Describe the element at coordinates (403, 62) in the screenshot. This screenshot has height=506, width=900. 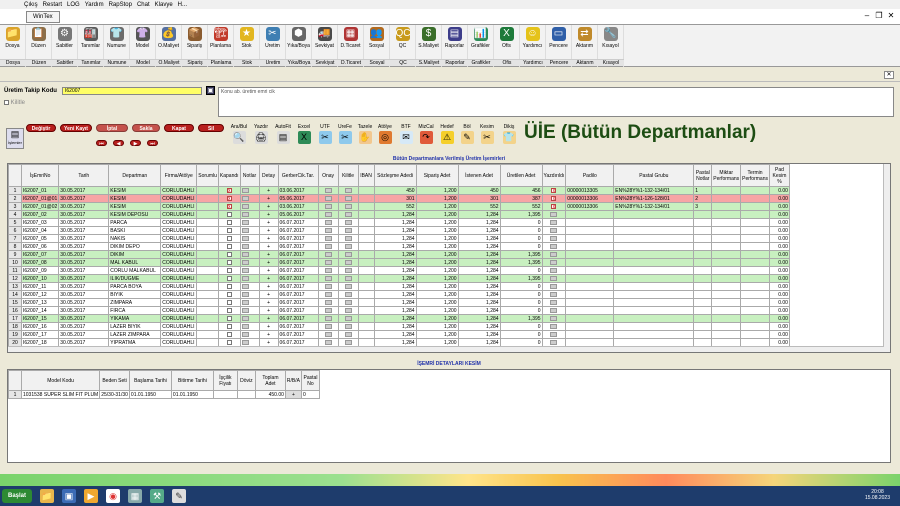
I see `toolbar-dropdown: QC` at that location.